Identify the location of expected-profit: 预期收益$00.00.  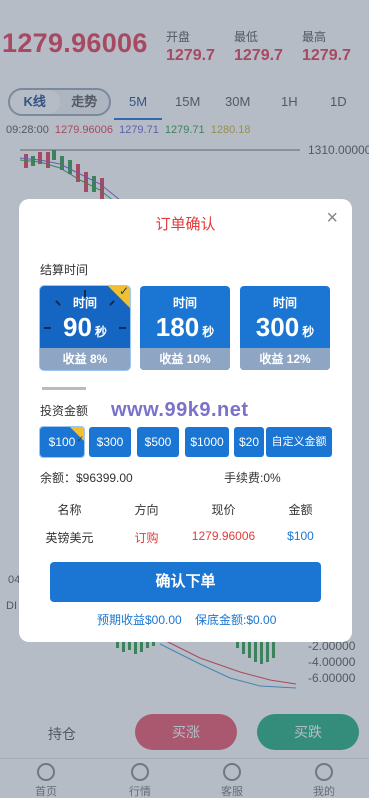
(139, 620).